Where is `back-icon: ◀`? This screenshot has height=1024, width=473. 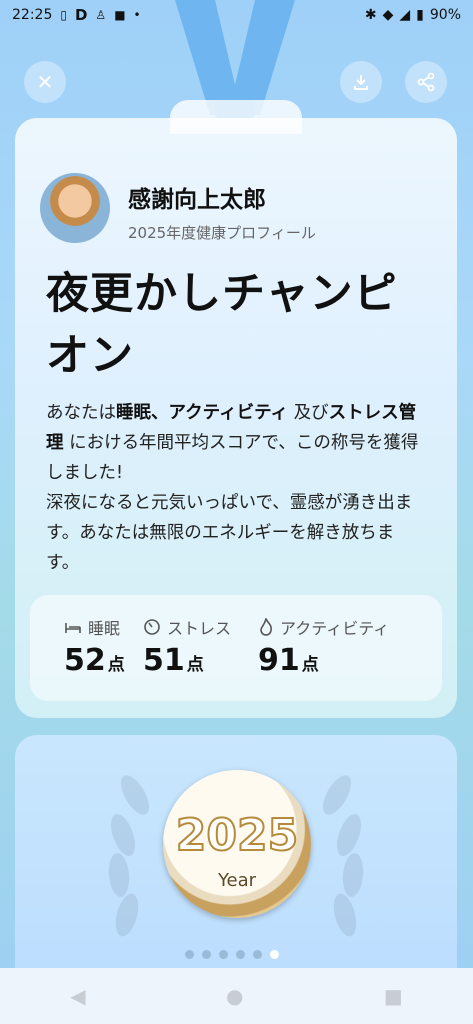
back-icon: ◀ is located at coordinates (77, 996).